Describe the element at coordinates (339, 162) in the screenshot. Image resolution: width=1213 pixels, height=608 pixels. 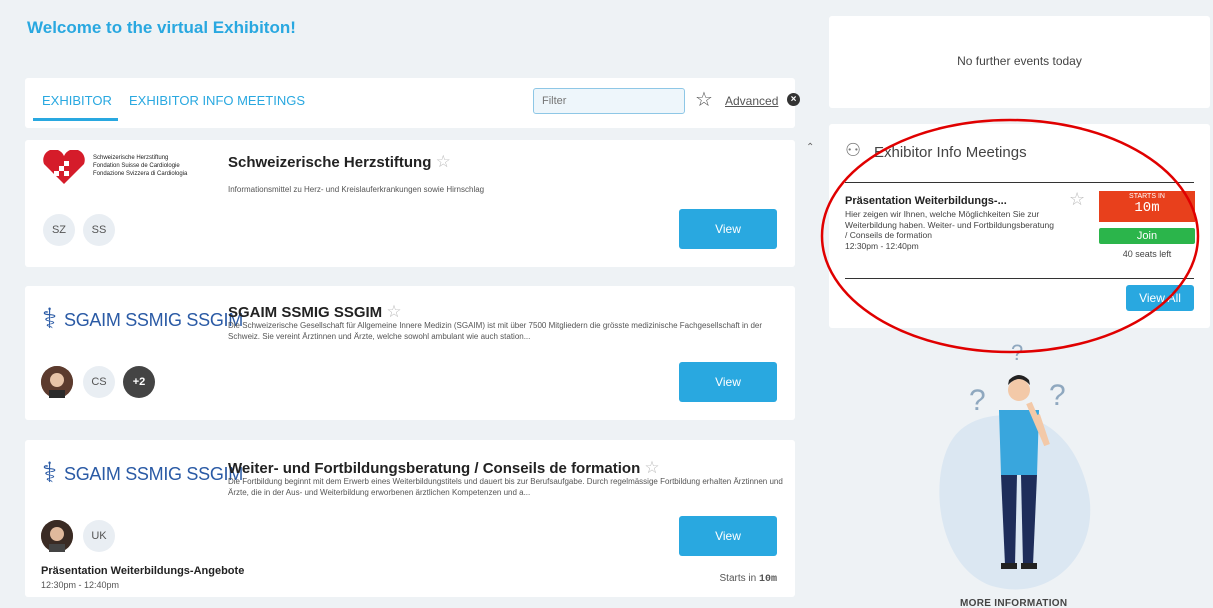
I see `exhibitor-title: Schweizerische Herzstiftung ☆` at that location.